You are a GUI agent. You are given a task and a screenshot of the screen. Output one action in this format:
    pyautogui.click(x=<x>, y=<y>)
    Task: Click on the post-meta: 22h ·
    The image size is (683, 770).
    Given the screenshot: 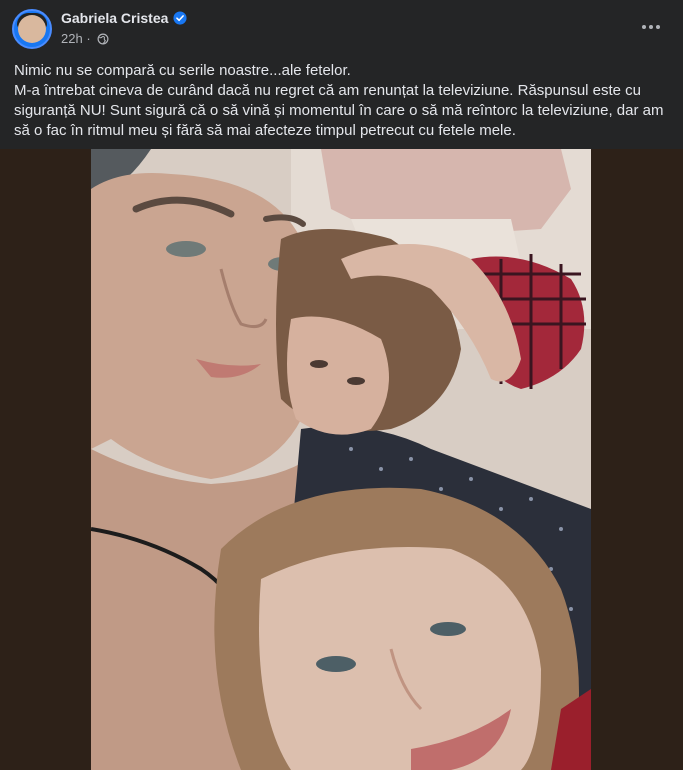 What is the action you would take?
    pyautogui.click(x=85, y=38)
    